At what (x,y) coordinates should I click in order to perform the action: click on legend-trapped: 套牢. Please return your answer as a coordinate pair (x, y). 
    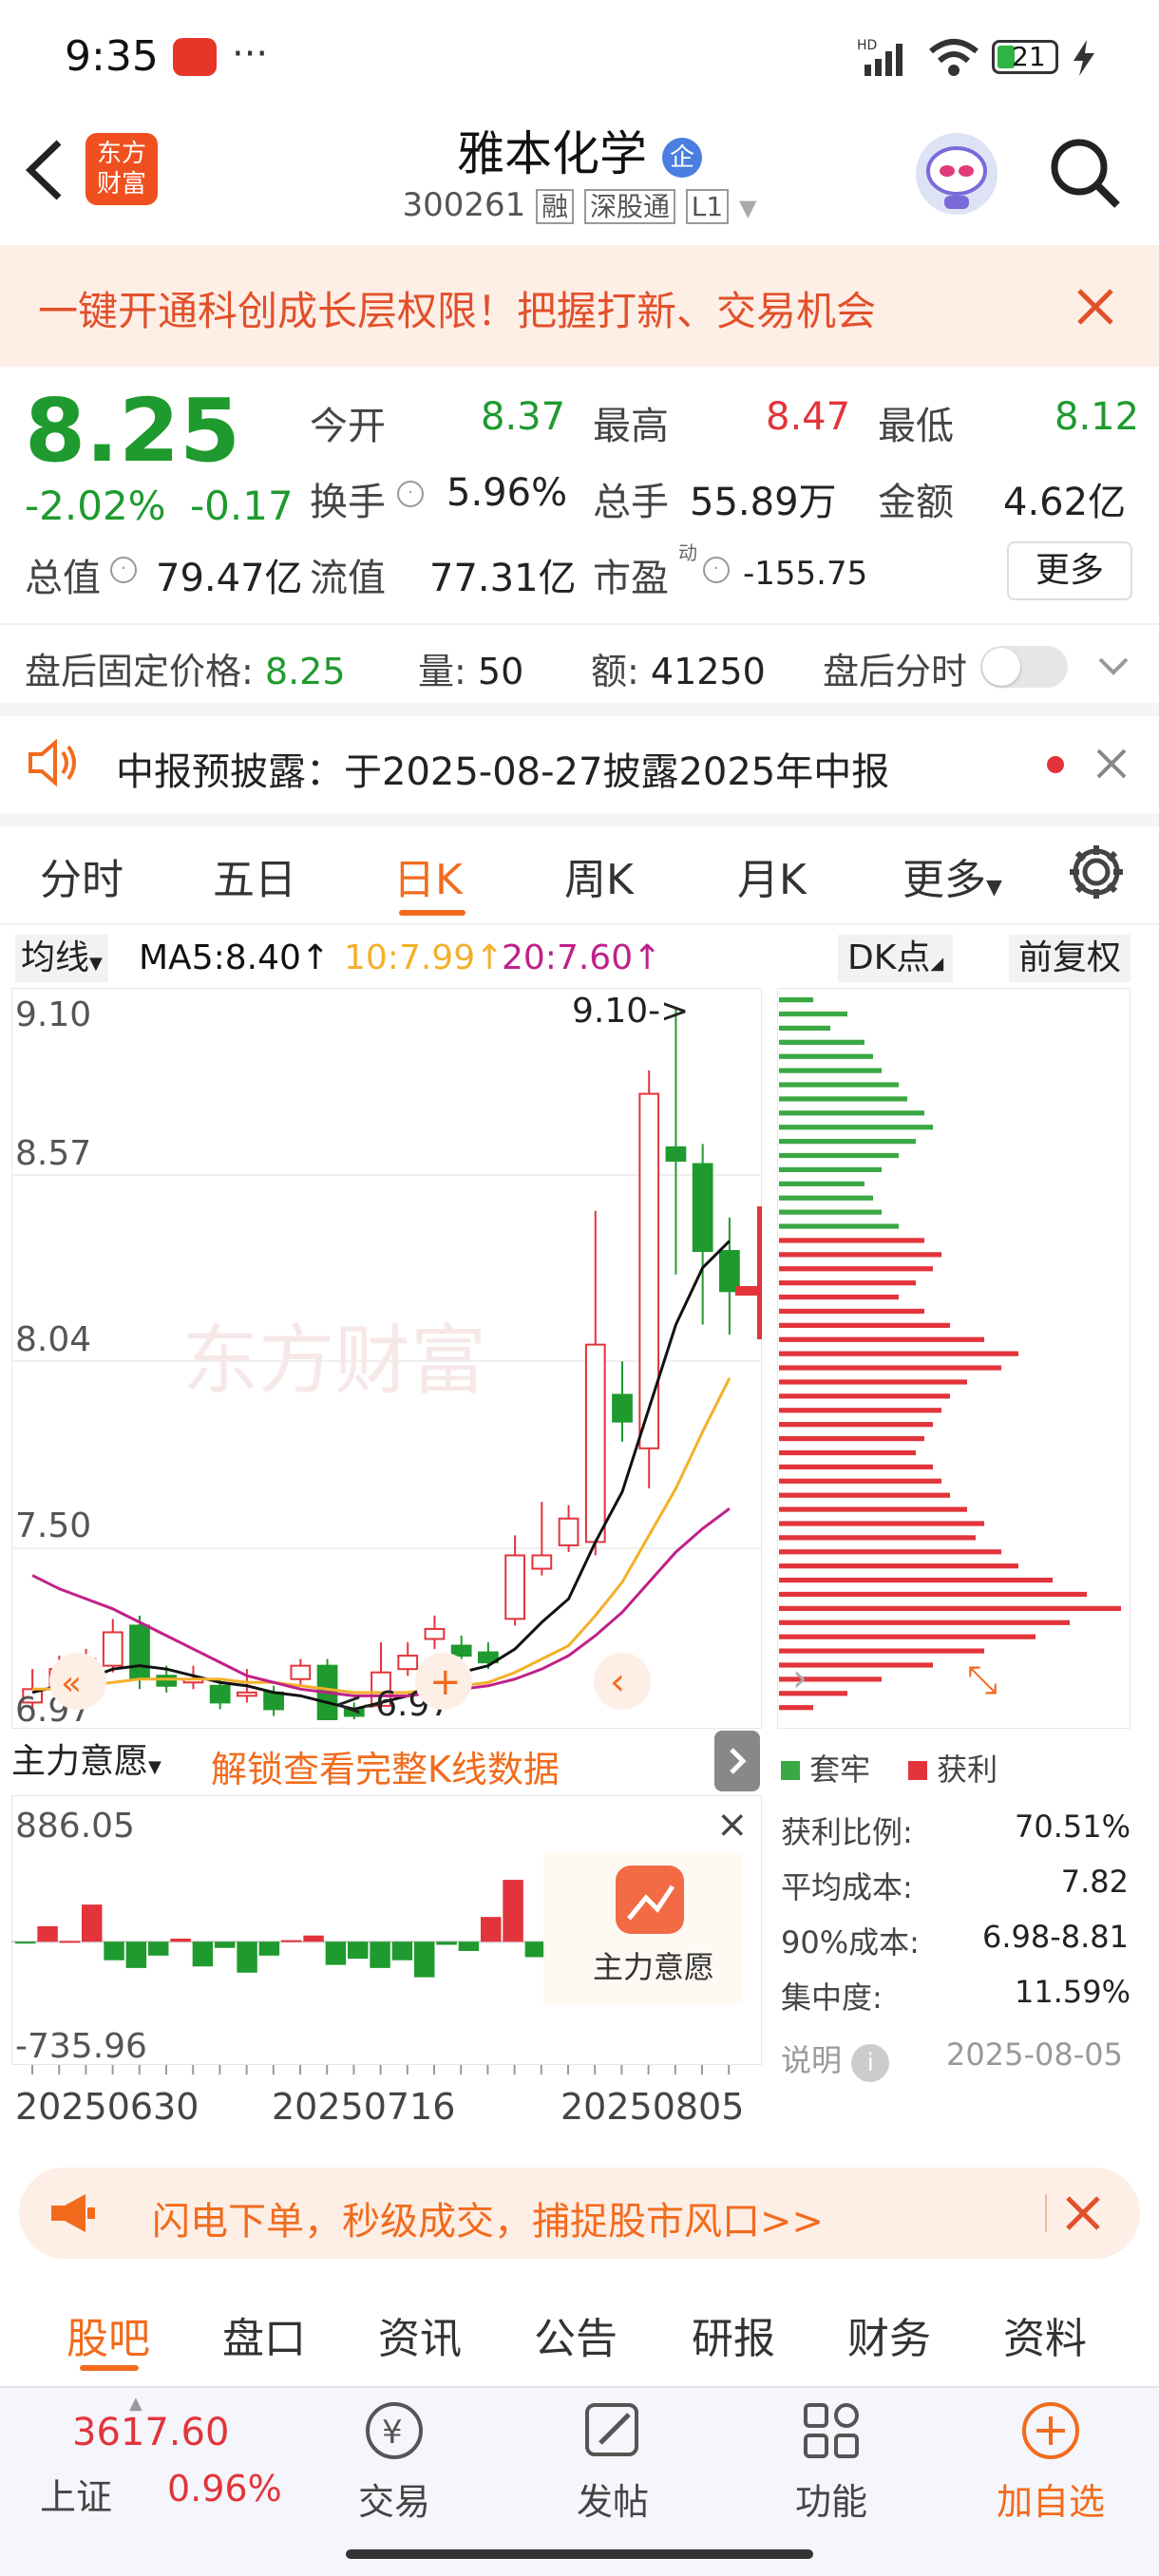
    Looking at the image, I should click on (825, 1768).